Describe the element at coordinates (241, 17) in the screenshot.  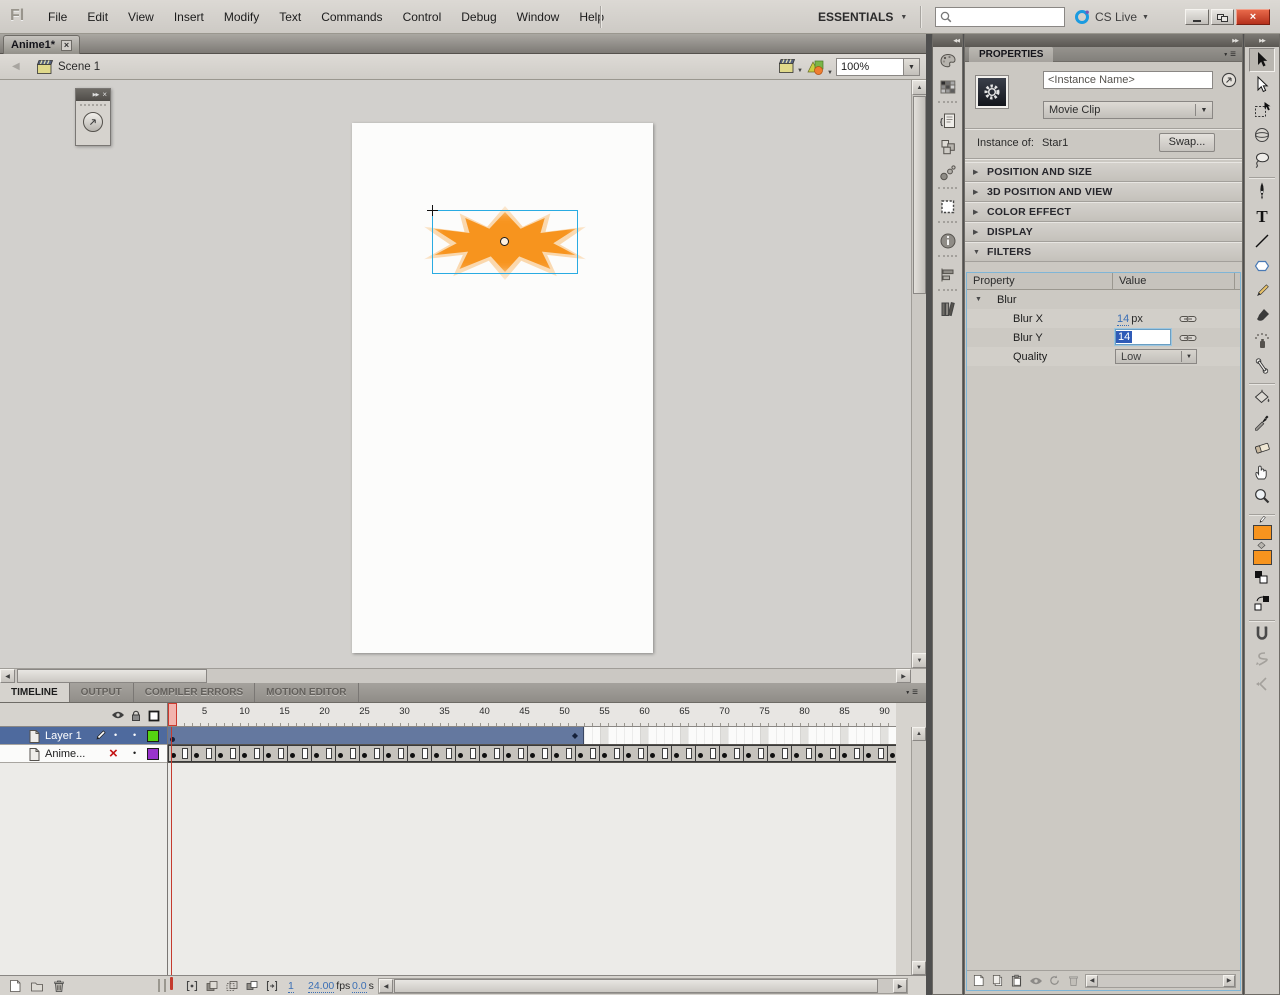
I see `menu-modify: Modify` at that location.